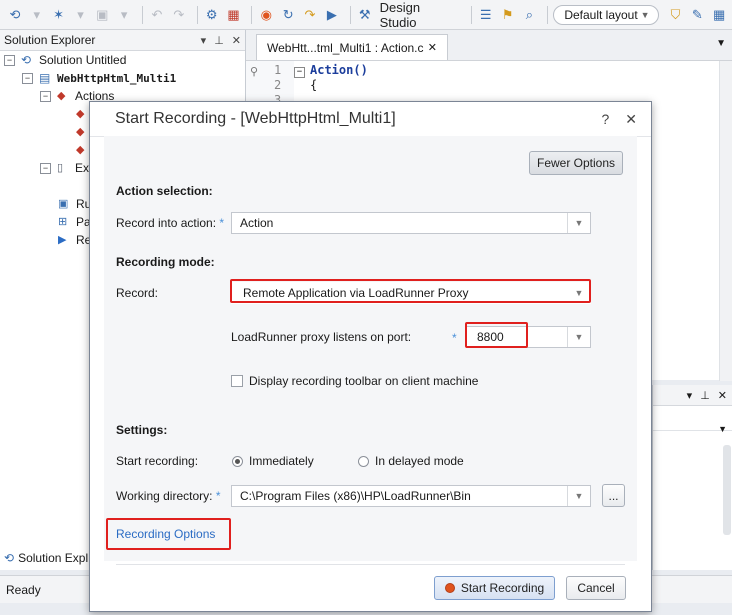 The height and width of the screenshot is (615, 732). Describe the element at coordinates (363, 461) in the screenshot. I see `radio-button` at that location.